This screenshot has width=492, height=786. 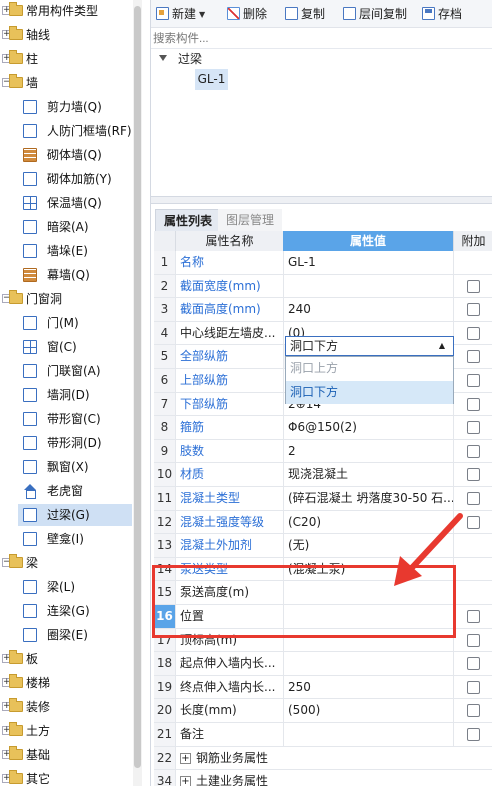 I want to click on table-row: 8 箍筋 Φ6@150(2), so click(x=323, y=428).